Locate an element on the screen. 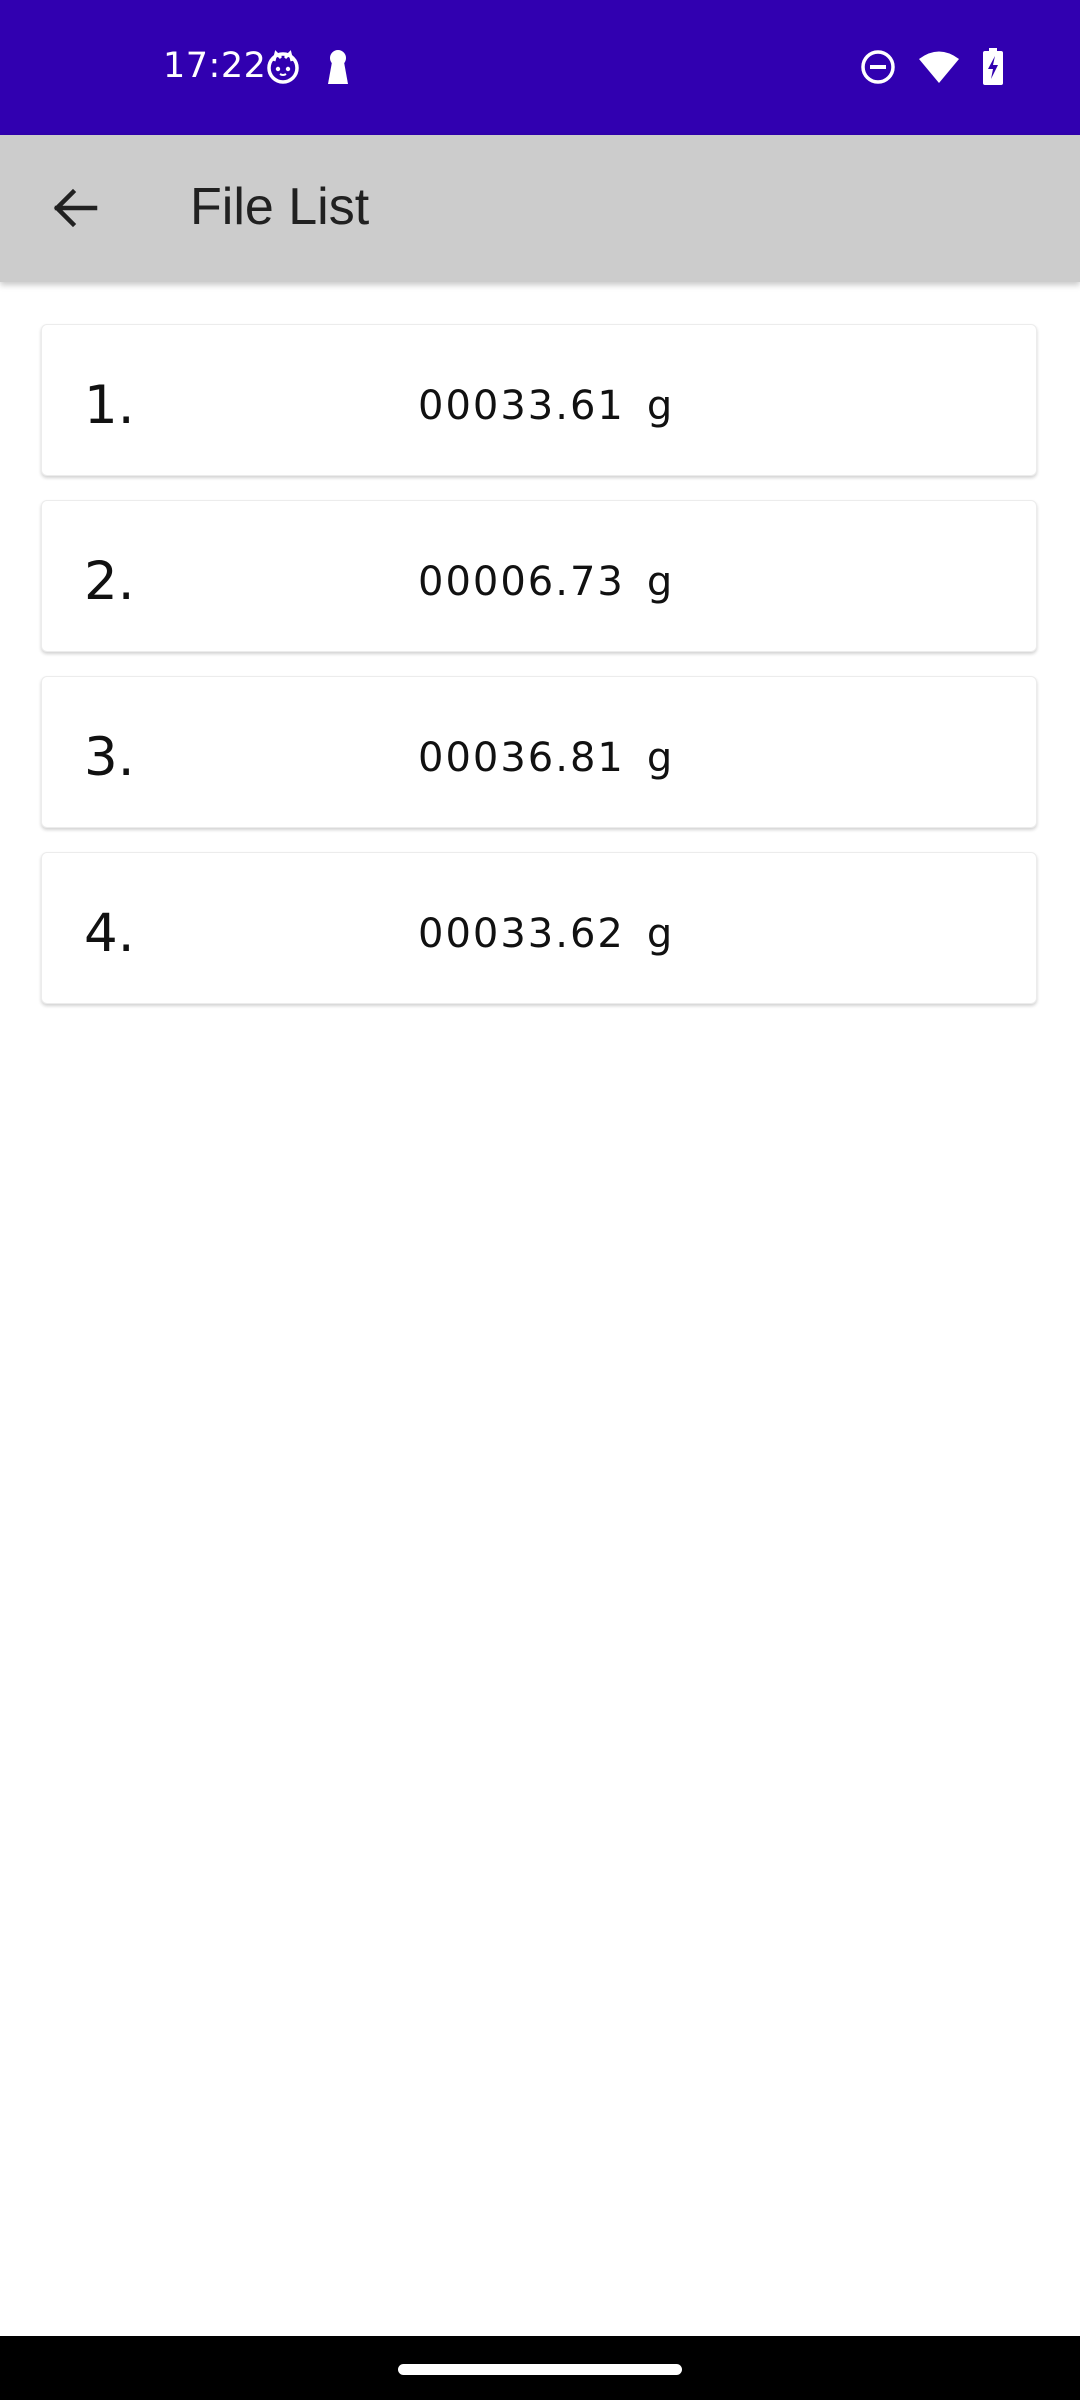 Image resolution: width=1080 pixels, height=2400 pixels. list-item-index: 1. is located at coordinates (109, 405).